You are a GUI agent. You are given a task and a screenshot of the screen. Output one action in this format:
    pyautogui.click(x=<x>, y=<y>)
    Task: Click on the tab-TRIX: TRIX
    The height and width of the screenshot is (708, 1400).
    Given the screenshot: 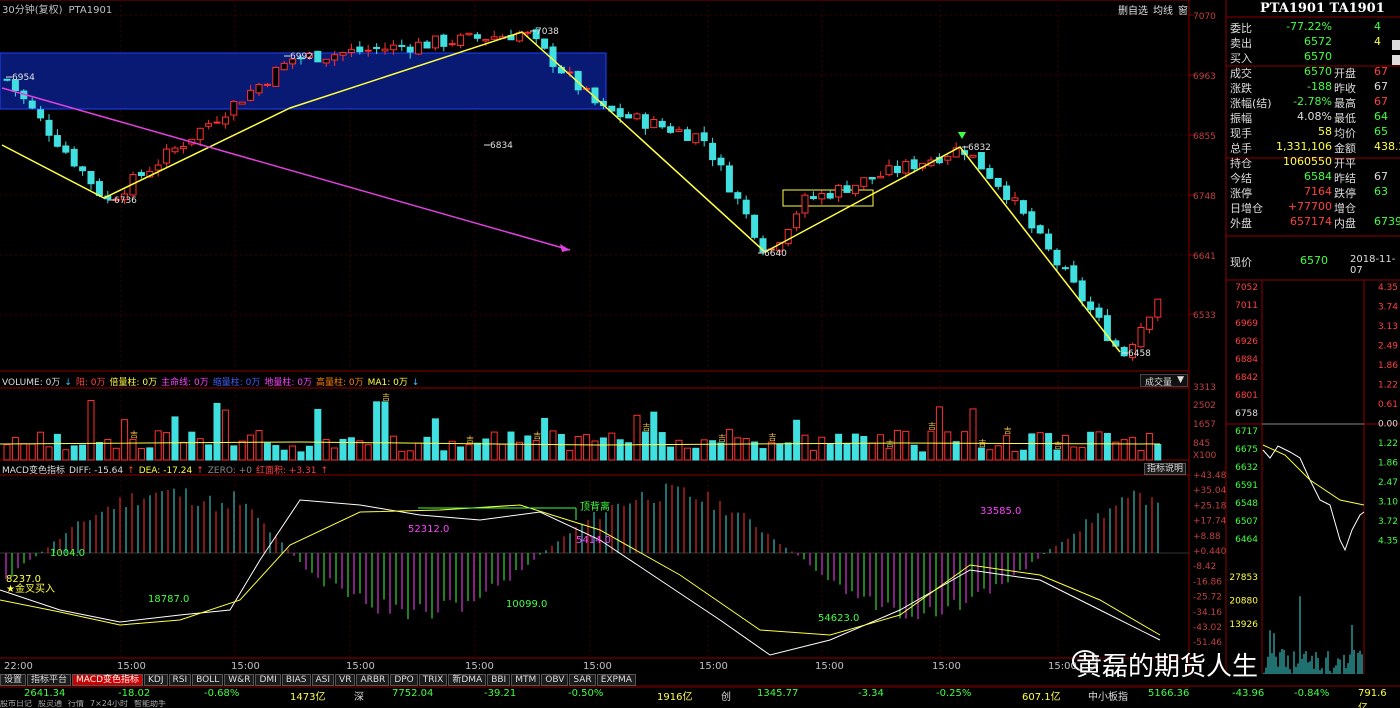 What is the action you would take?
    pyautogui.click(x=433, y=680)
    